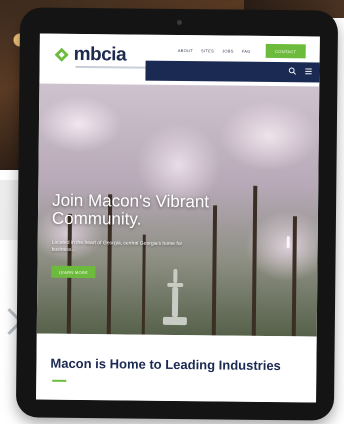  I want to click on scroll-indicator, so click(288, 242).